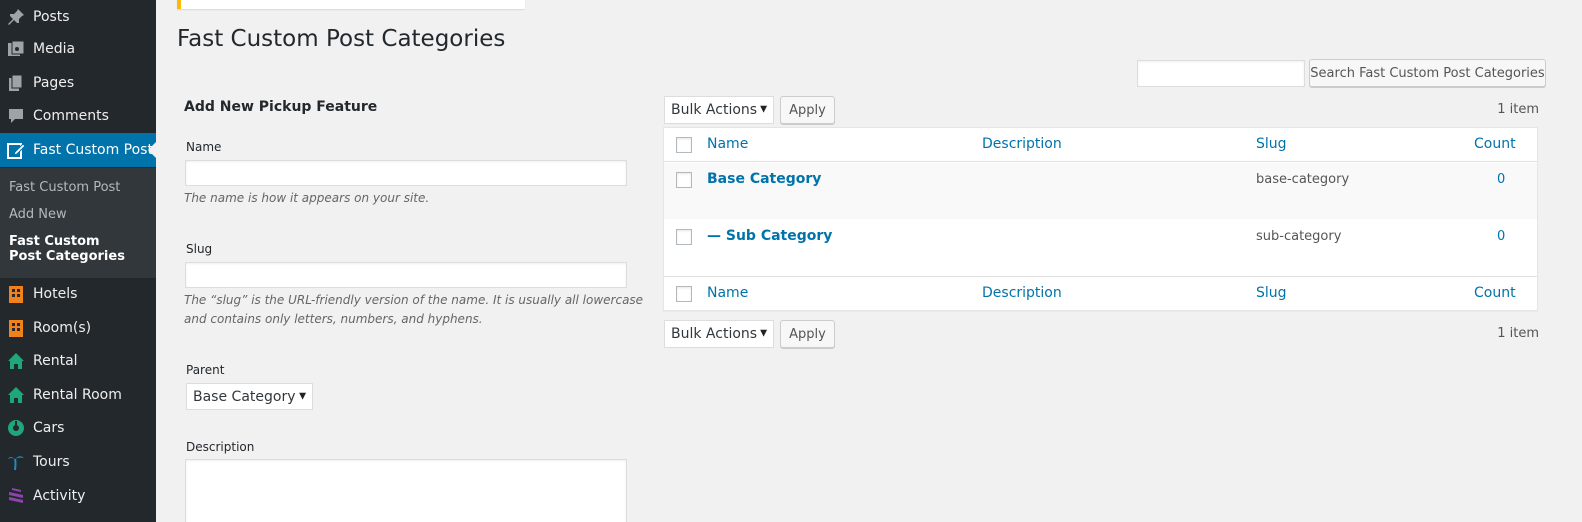 The height and width of the screenshot is (522, 1582). Describe the element at coordinates (16, 428) in the screenshot. I see `car-icon` at that location.